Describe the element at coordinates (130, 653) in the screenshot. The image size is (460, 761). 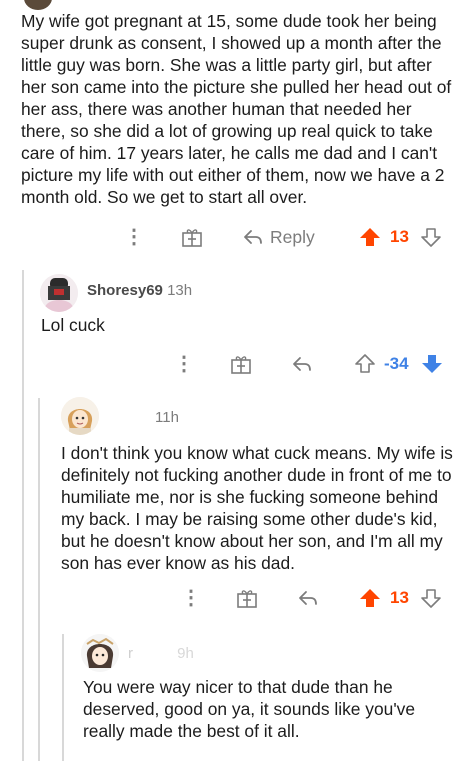
I see `username: r` at that location.